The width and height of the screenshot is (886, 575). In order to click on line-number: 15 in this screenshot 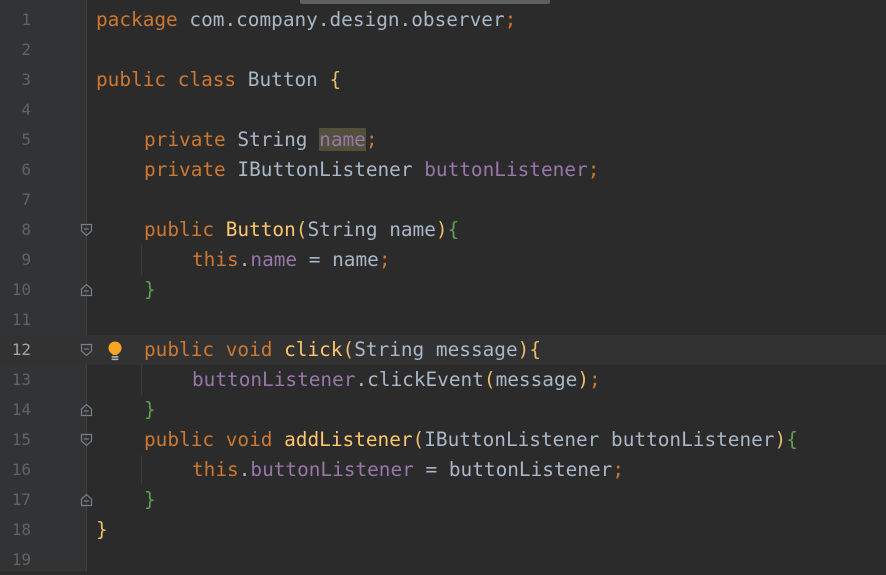, I will do `click(15, 440)`.